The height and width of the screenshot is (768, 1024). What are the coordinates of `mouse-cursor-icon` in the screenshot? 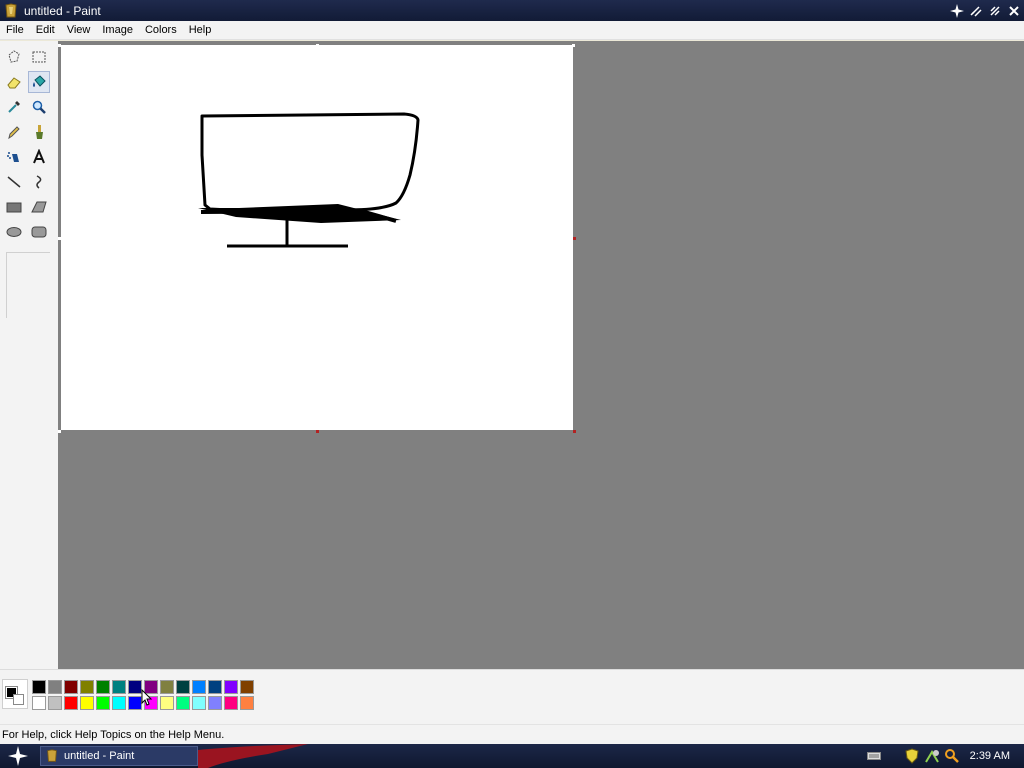 It's located at (147, 697).